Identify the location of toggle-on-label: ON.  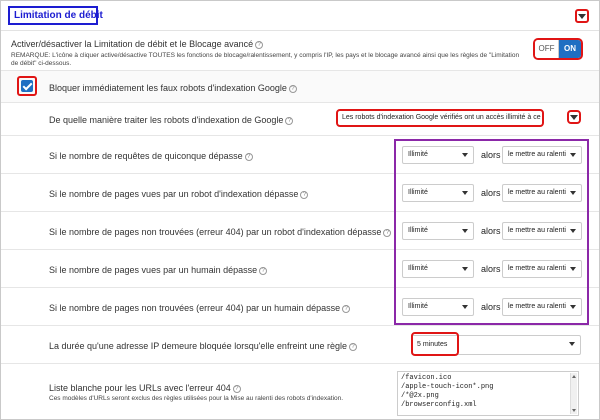
(570, 49).